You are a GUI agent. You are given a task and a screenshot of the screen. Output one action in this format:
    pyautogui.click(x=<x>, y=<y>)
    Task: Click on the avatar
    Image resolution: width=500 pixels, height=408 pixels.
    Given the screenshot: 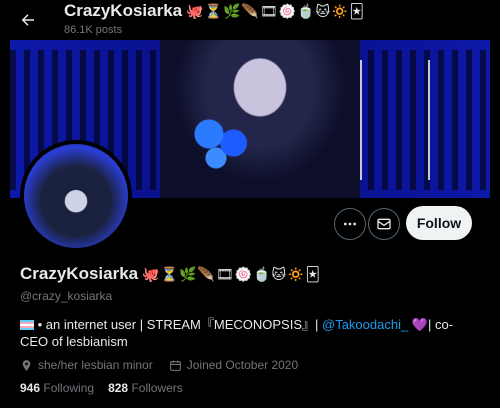 What is the action you would take?
    pyautogui.click(x=76, y=196)
    